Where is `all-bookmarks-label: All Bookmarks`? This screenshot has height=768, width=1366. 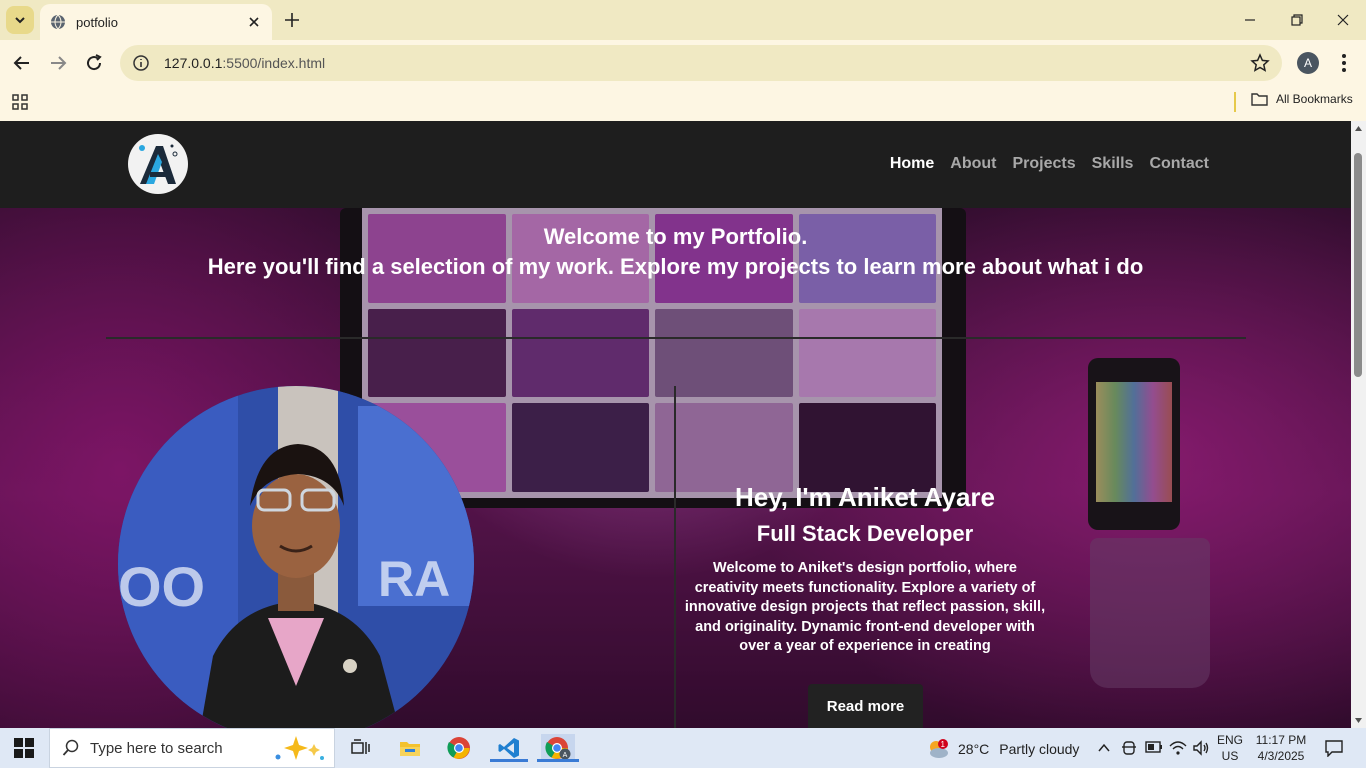
all-bookmarks-label: All Bookmarks is located at coordinates (1314, 99).